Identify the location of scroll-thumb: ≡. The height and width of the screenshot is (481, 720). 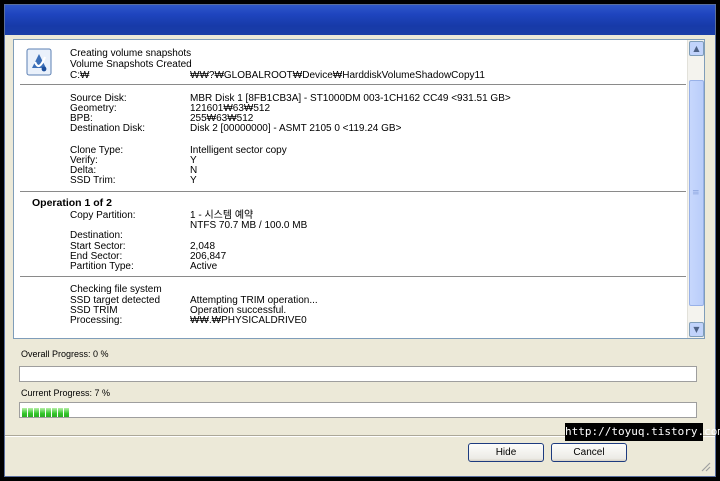
(696, 193).